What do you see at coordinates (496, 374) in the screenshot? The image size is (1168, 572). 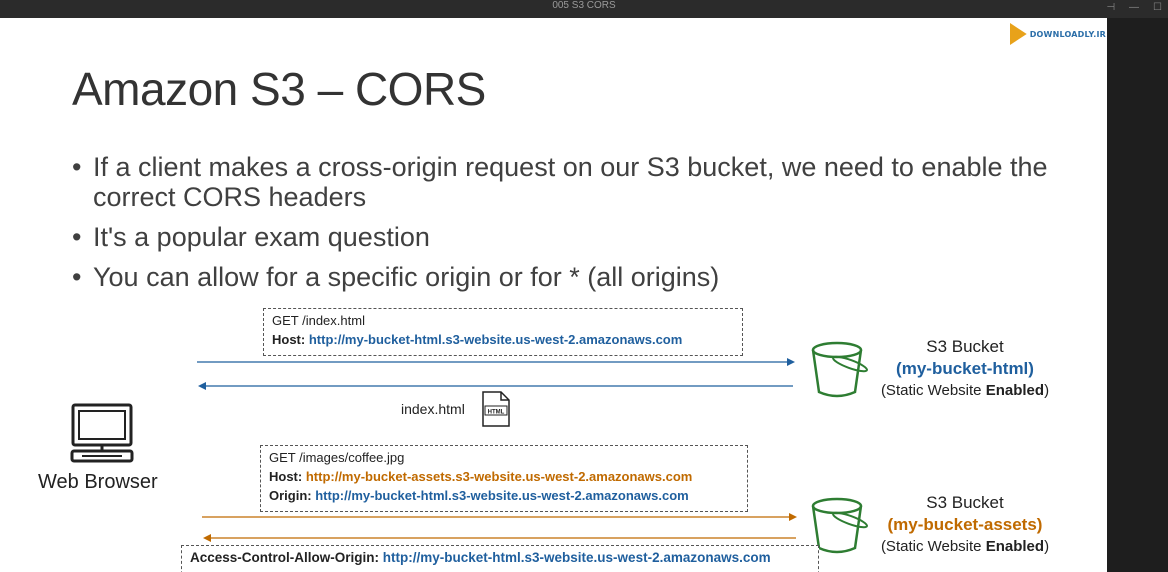 I see `arrows-html-bucket` at bounding box center [496, 374].